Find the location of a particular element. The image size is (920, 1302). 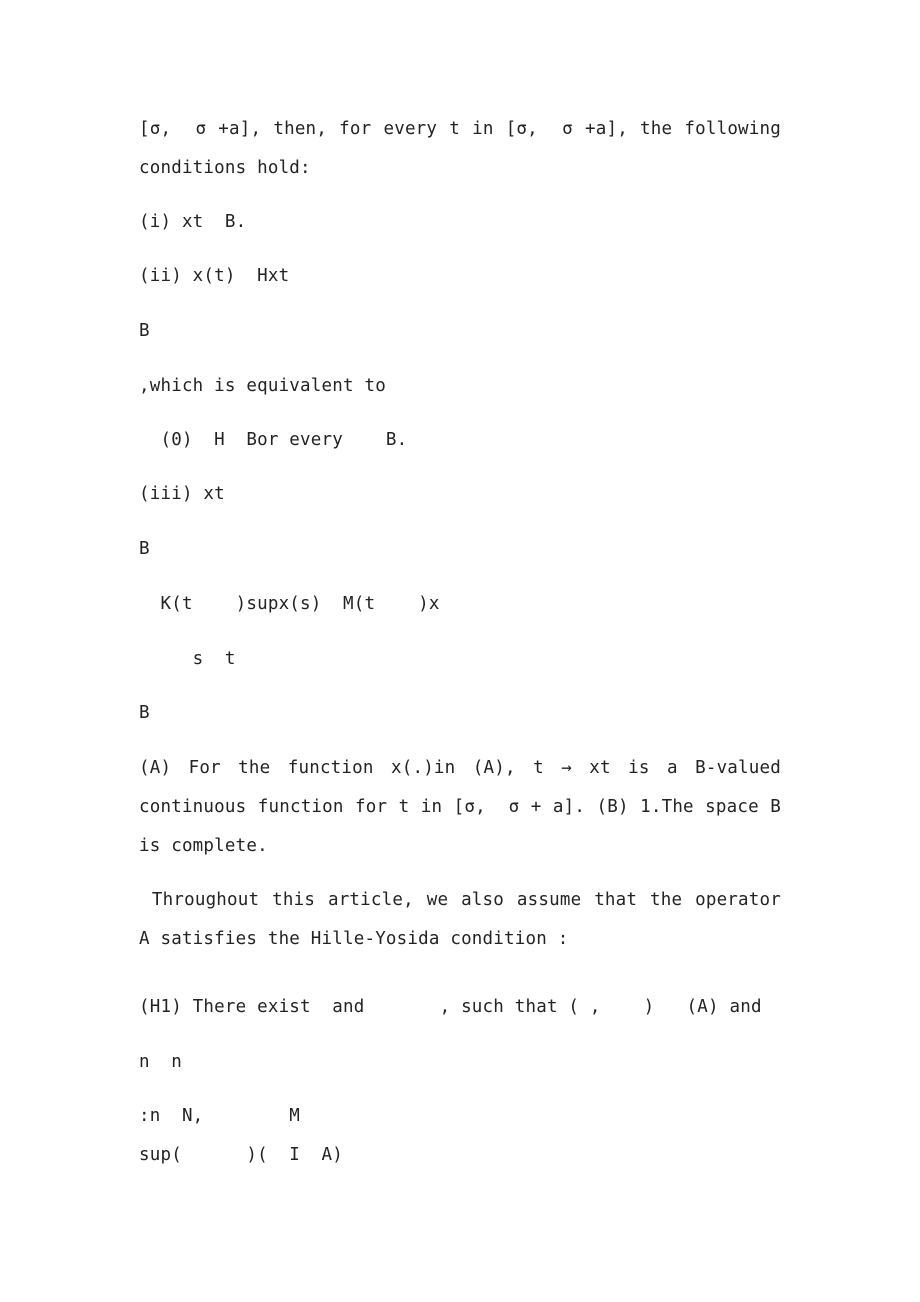

subscript-line-b-3: B is located at coordinates (144, 713).